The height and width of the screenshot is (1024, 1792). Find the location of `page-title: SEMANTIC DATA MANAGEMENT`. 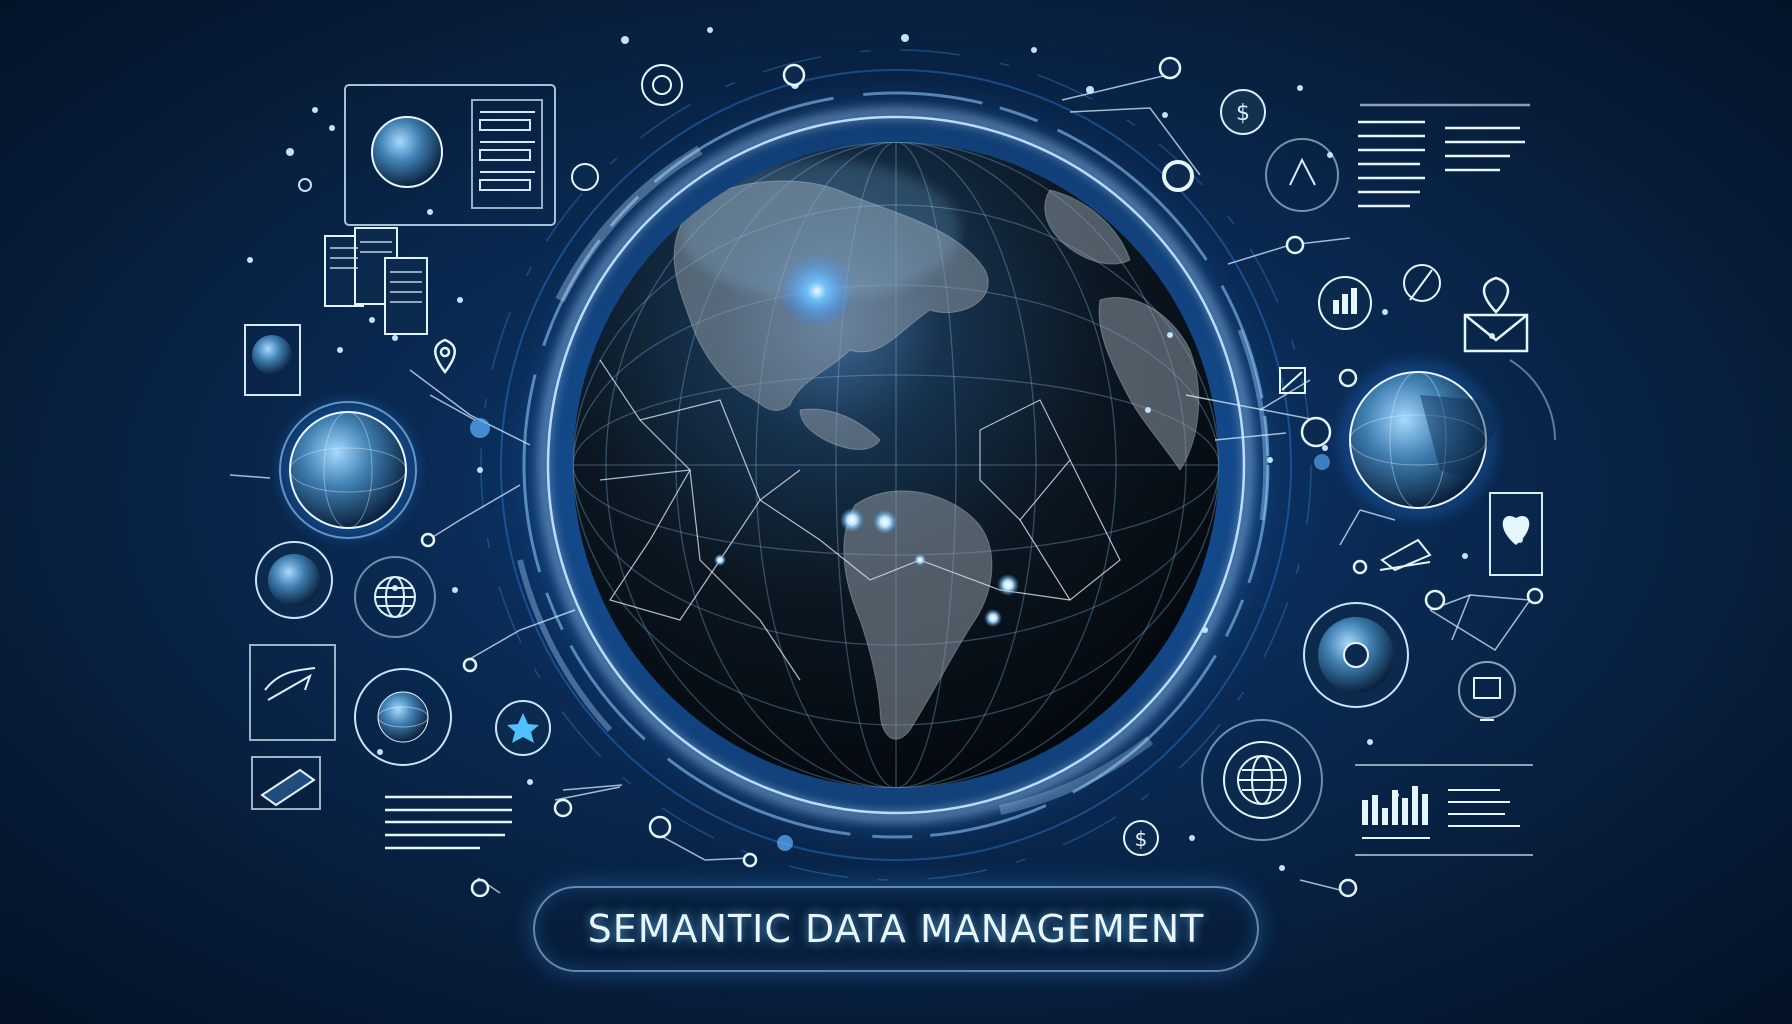

page-title: SEMANTIC DATA MANAGEMENT is located at coordinates (896, 929).